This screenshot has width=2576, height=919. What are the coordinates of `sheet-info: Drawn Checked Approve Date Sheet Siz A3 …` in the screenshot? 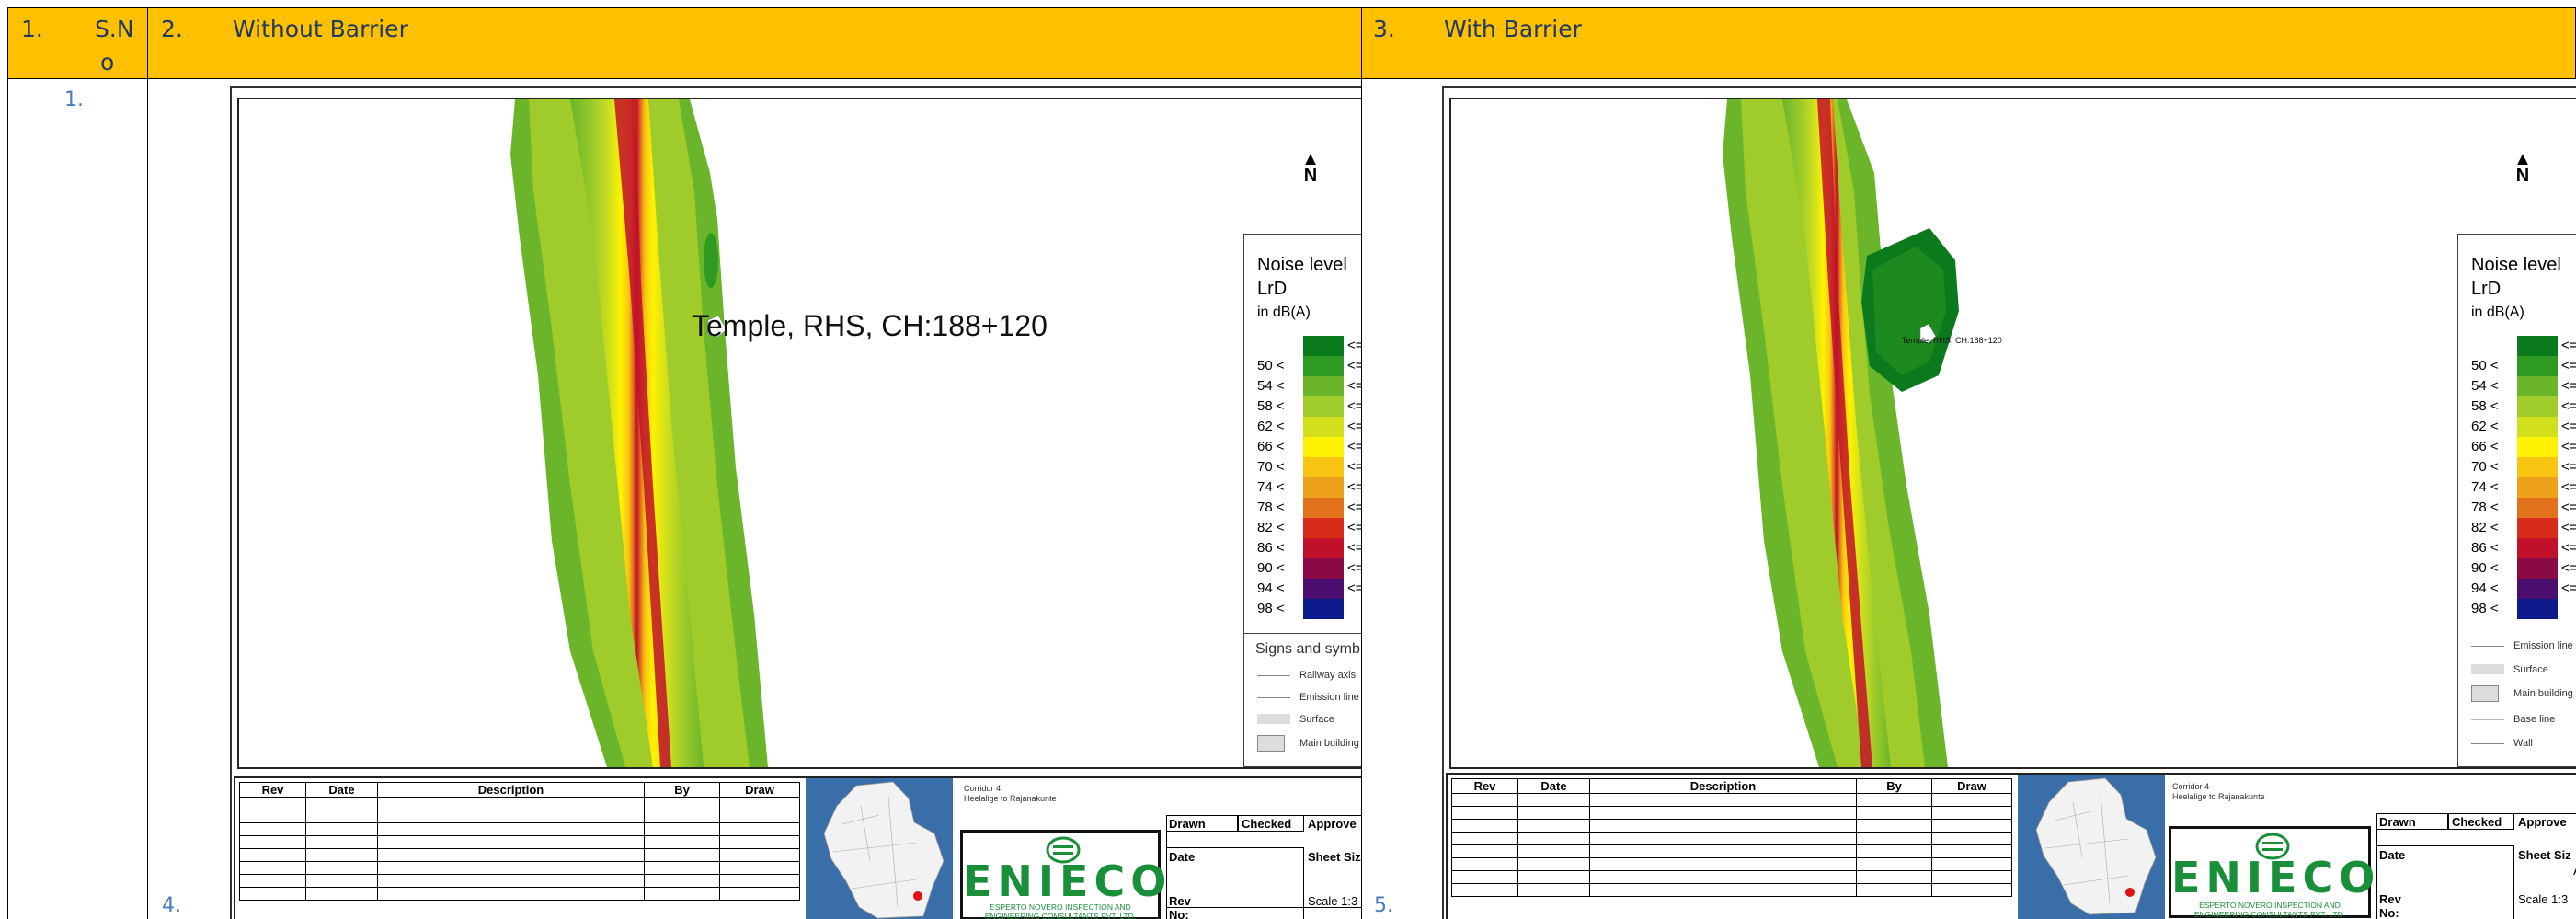 It's located at (2476, 866).